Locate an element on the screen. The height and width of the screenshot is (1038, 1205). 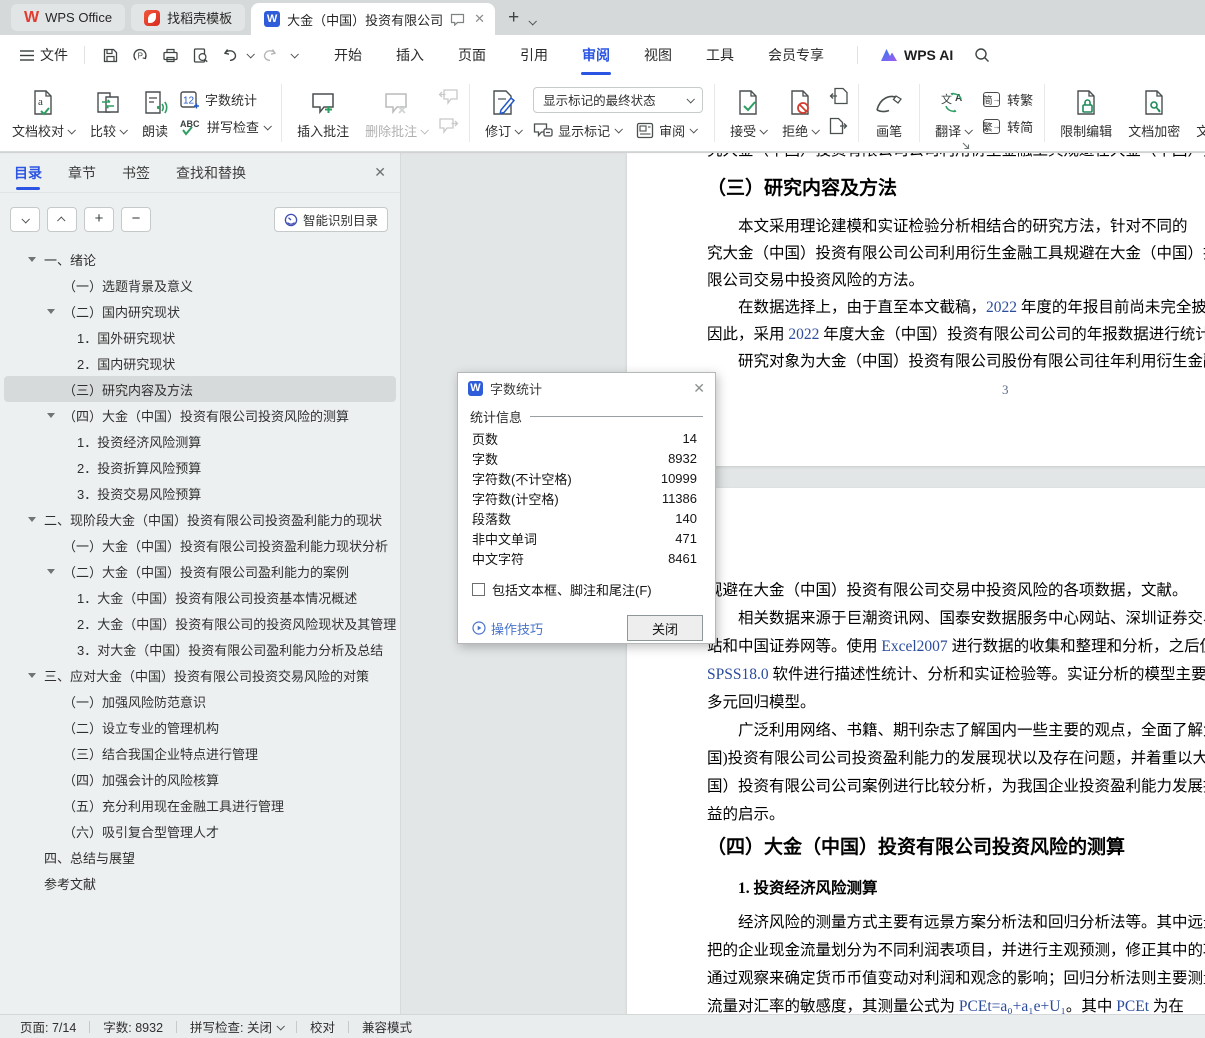
comment-bubble-icon is located at coordinates (457, 19).